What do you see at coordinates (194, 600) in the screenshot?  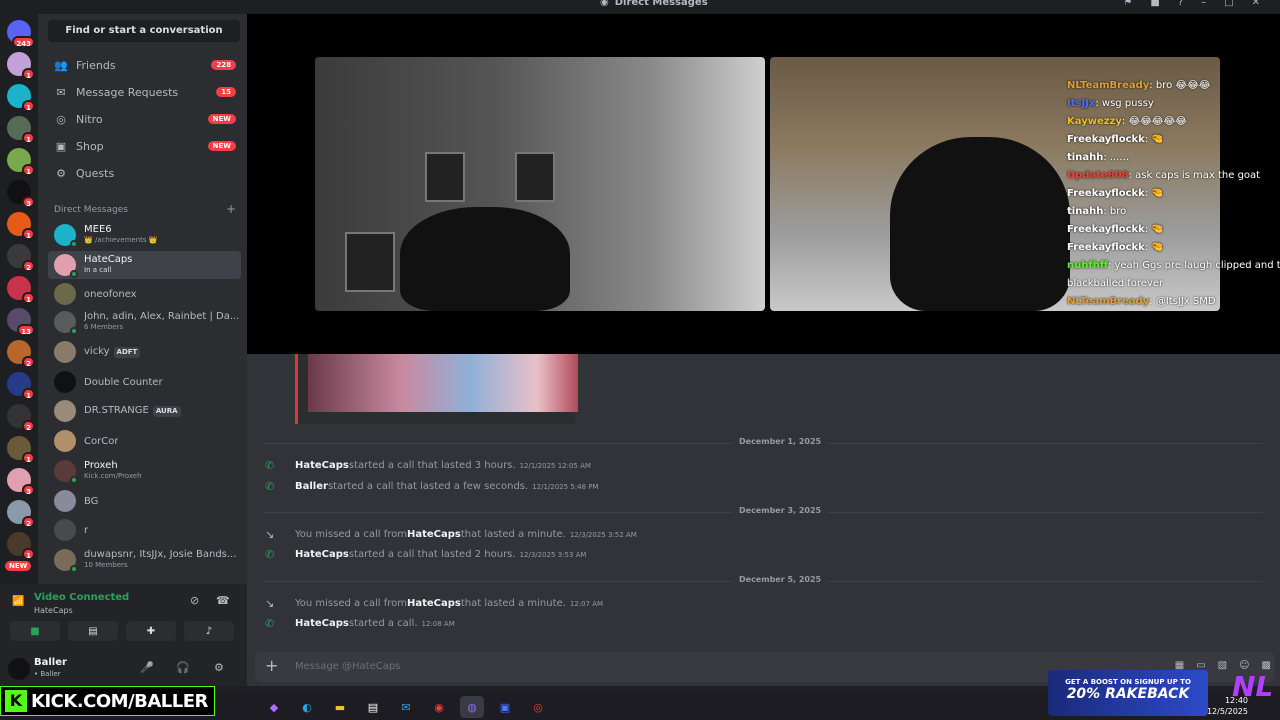 I see `noise-suppression-icon: ⊘` at bounding box center [194, 600].